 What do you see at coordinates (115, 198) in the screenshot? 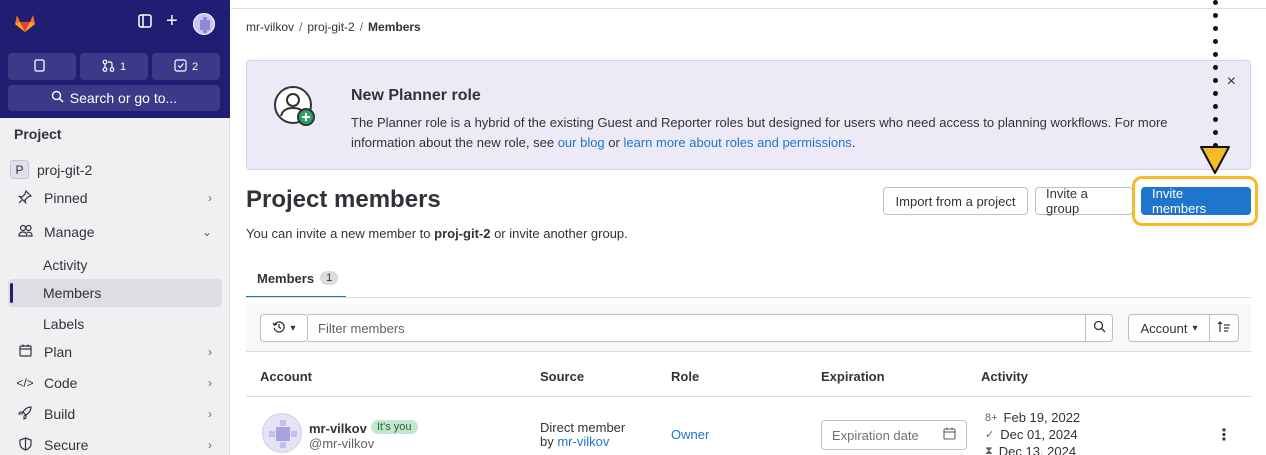
I see `sidebar-item-pinned: Pinned ›` at bounding box center [115, 198].